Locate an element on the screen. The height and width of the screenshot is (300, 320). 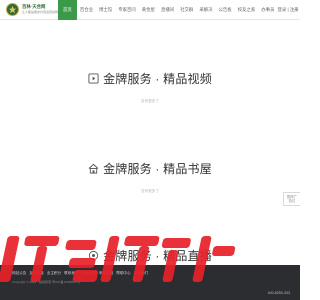
footer-link: 申请友链 is located at coordinates (106, 273).